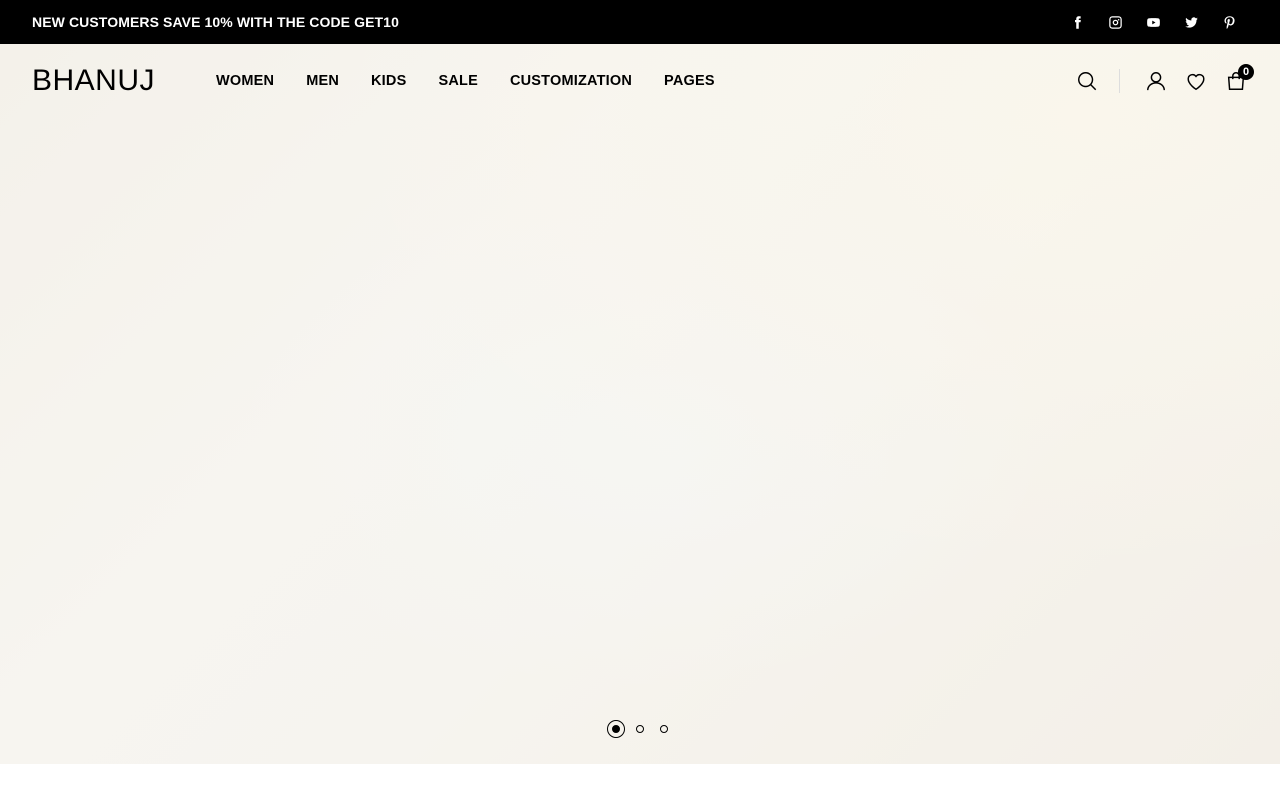  I want to click on twitter-icon, so click(1191, 22).